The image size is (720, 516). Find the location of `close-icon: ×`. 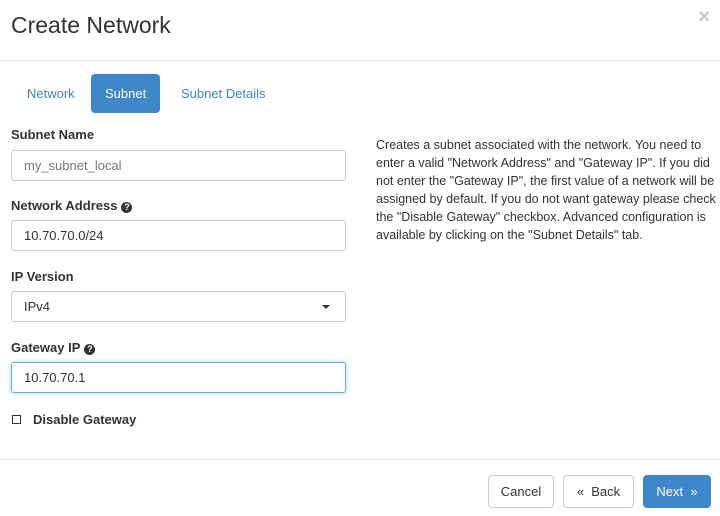

close-icon: × is located at coordinates (704, 17).